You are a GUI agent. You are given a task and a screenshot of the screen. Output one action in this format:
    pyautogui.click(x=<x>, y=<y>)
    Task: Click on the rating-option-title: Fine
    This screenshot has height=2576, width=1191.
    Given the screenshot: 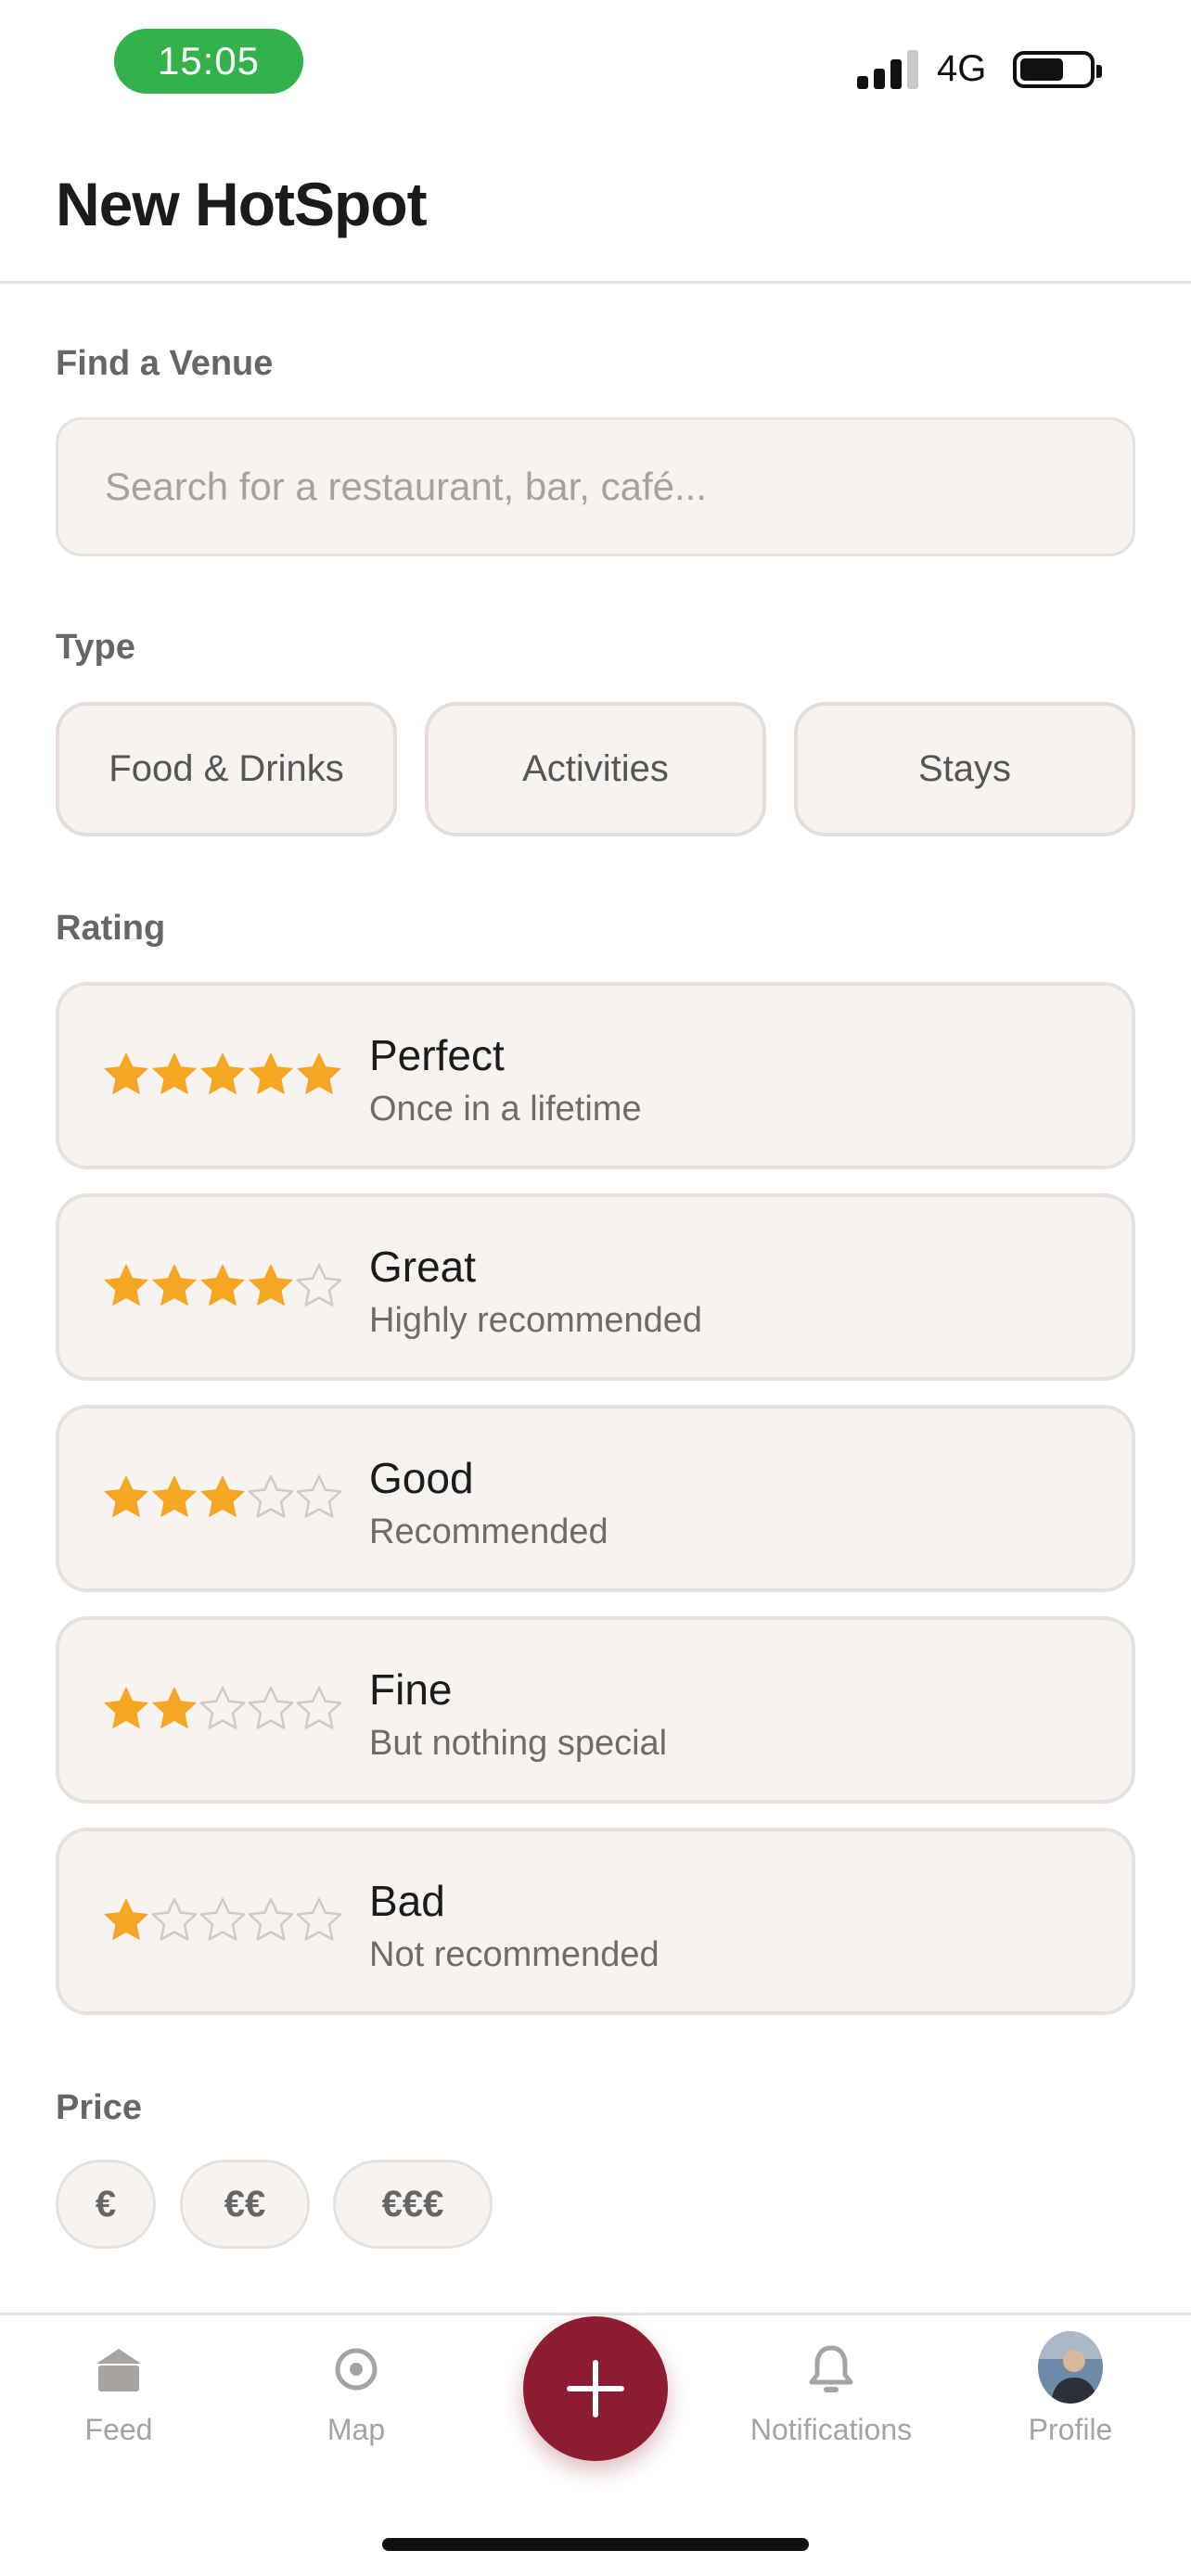 What is the action you would take?
    pyautogui.click(x=411, y=1689)
    